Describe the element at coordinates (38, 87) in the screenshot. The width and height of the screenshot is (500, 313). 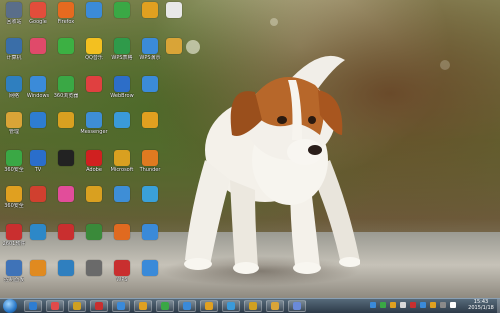
I see `desktop-shortcut: Windows` at that location.